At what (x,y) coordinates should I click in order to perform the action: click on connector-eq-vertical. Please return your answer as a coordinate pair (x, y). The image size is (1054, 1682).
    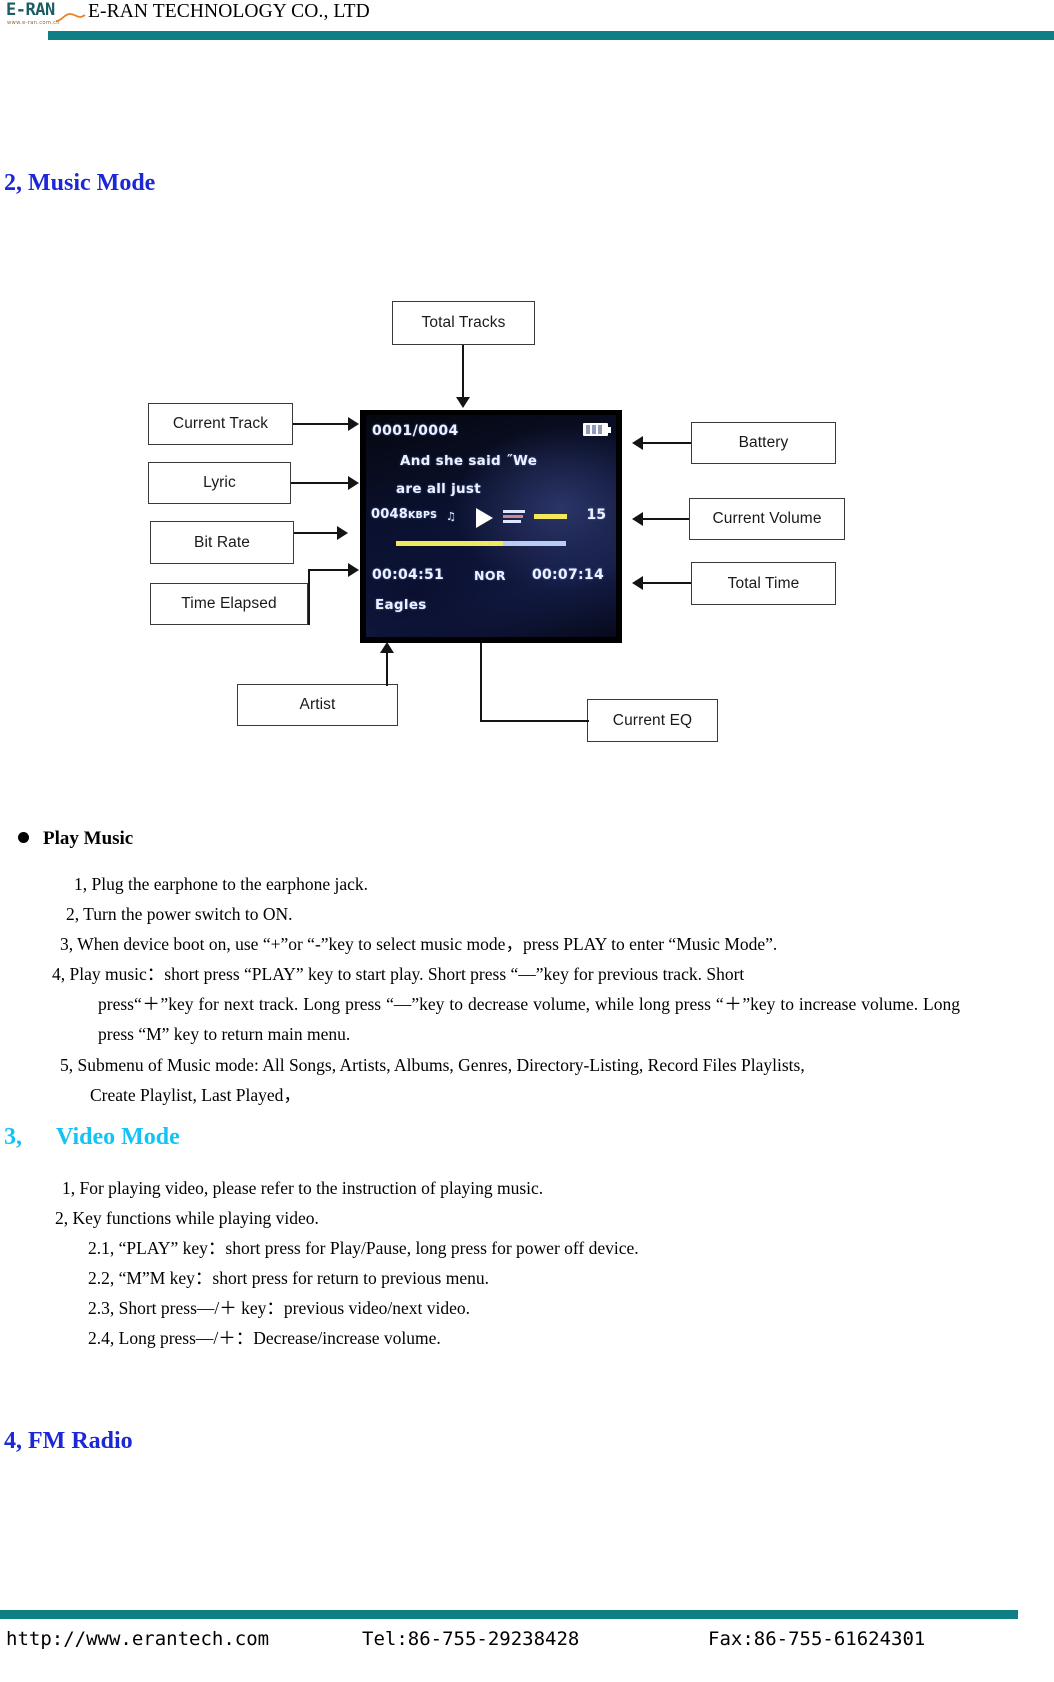
    Looking at the image, I should click on (481, 681).